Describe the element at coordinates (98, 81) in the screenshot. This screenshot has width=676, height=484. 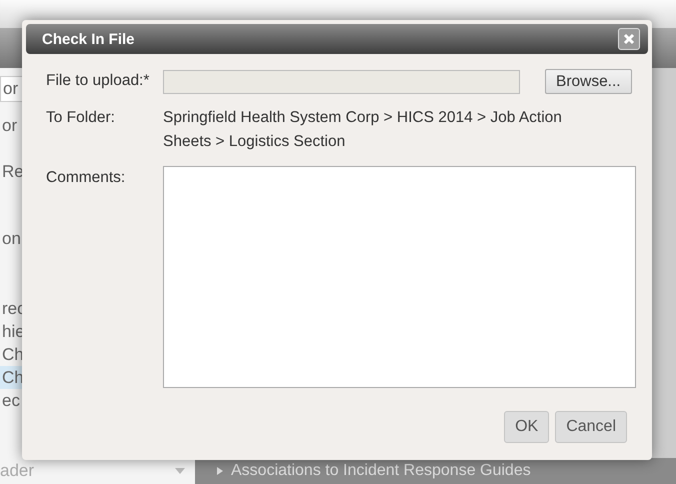
I see `field-label: File to upload:*` at that location.